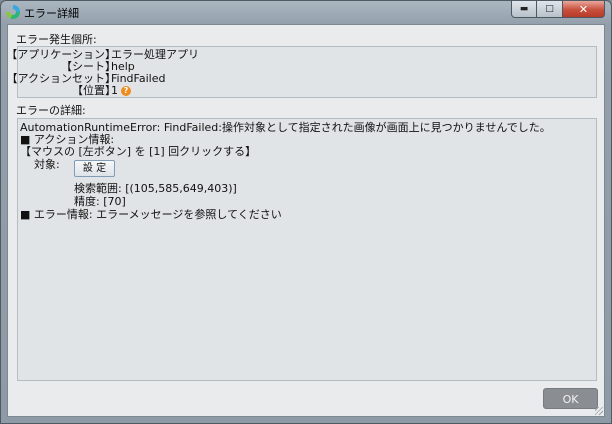 This screenshot has width=612, height=424. Describe the element at coordinates (13, 12) in the screenshot. I see `app-logo-icon` at that location.